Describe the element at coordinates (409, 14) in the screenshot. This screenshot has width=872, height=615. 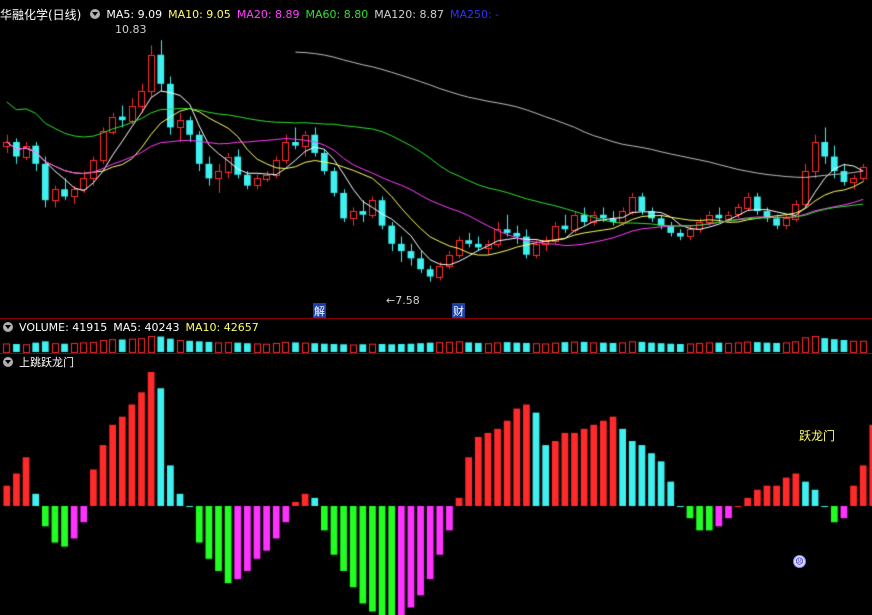
I see `ma120-label: MA120: 8.87` at that location.